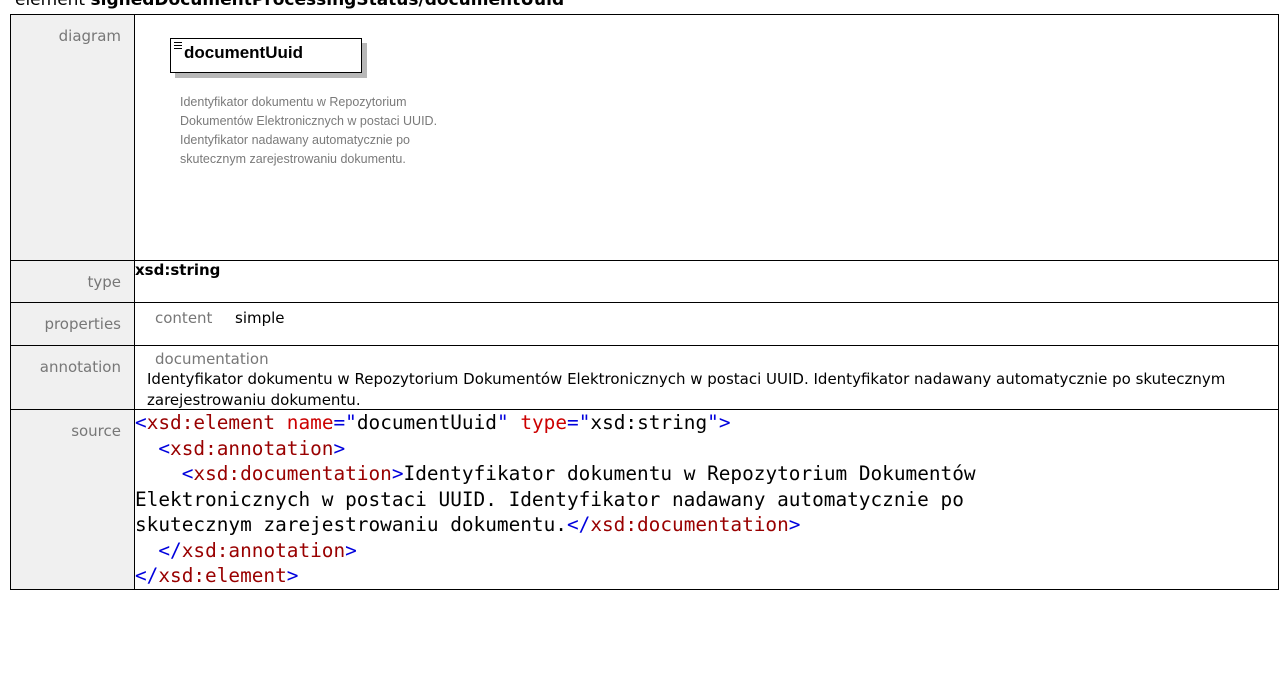  What do you see at coordinates (72, 499) in the screenshot?
I see `source-label: source` at bounding box center [72, 499].